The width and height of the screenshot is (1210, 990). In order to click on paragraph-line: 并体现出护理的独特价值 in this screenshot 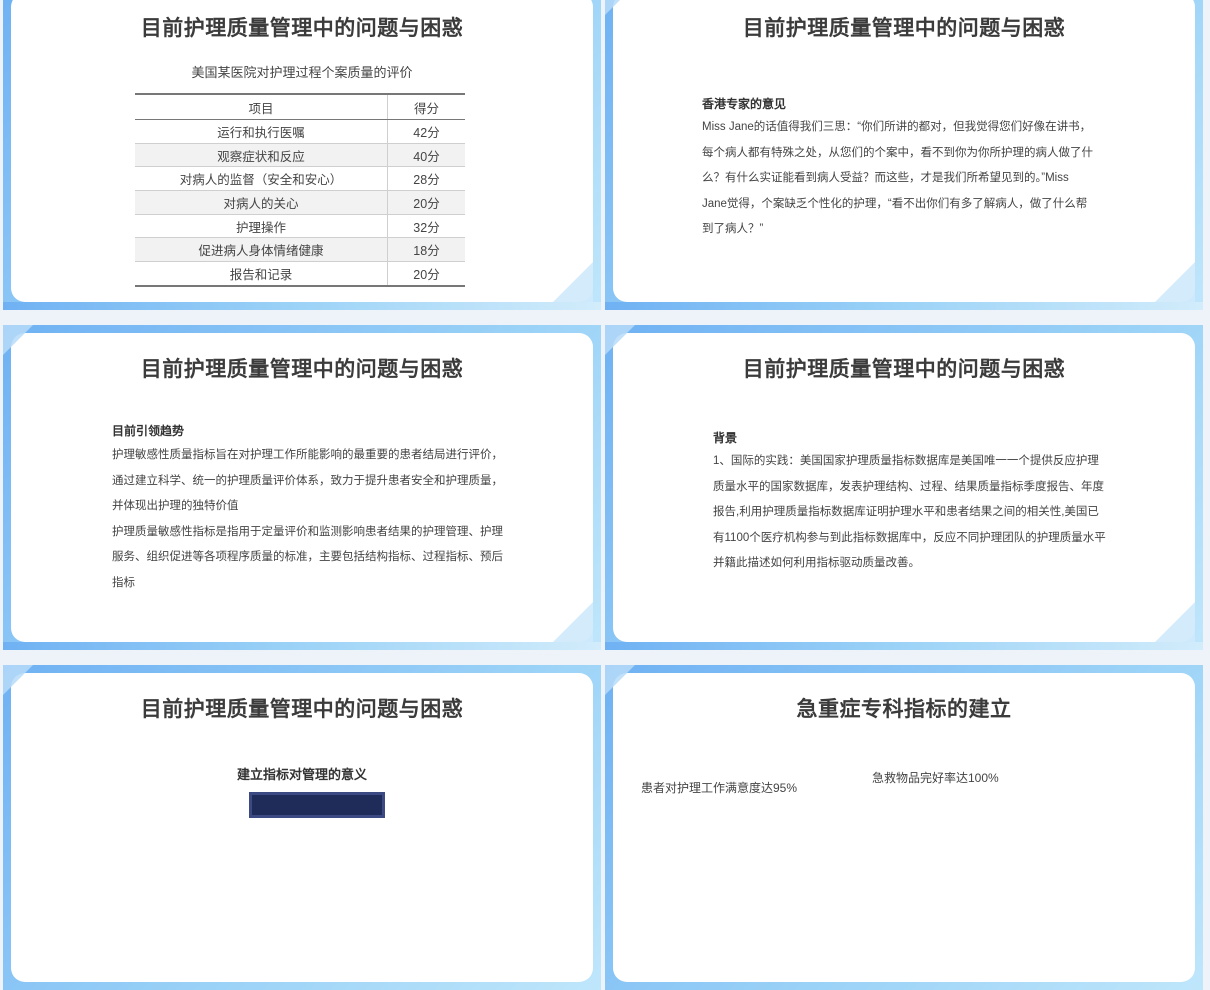, I will do `click(175, 506)`.